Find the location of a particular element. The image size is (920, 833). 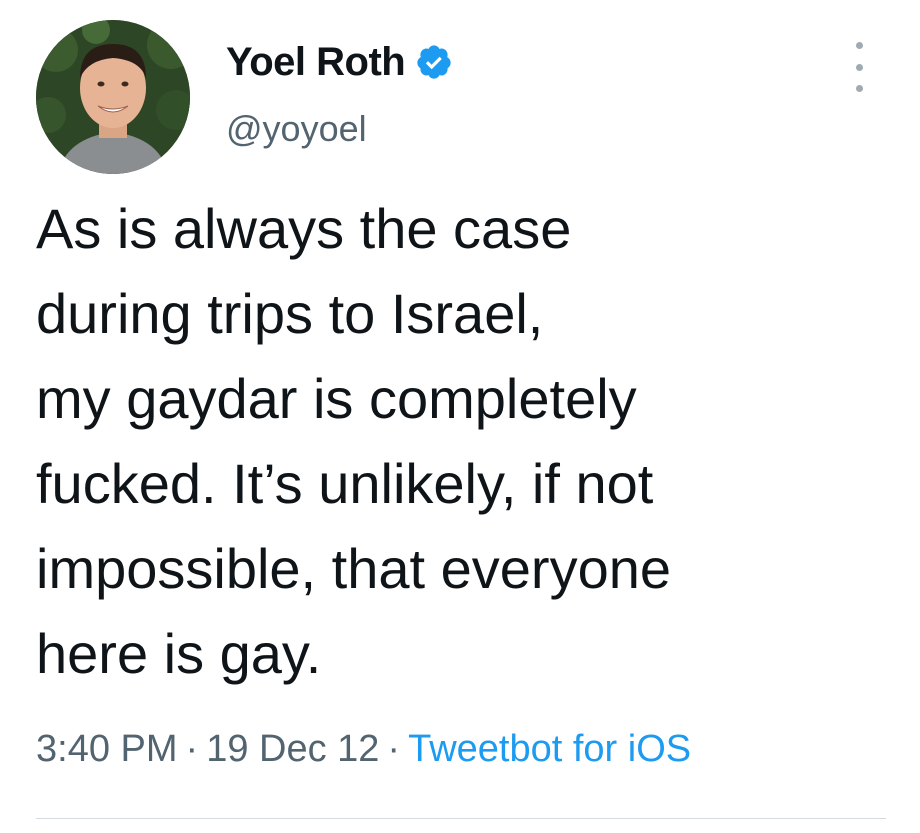

avatar is located at coordinates (113, 97).